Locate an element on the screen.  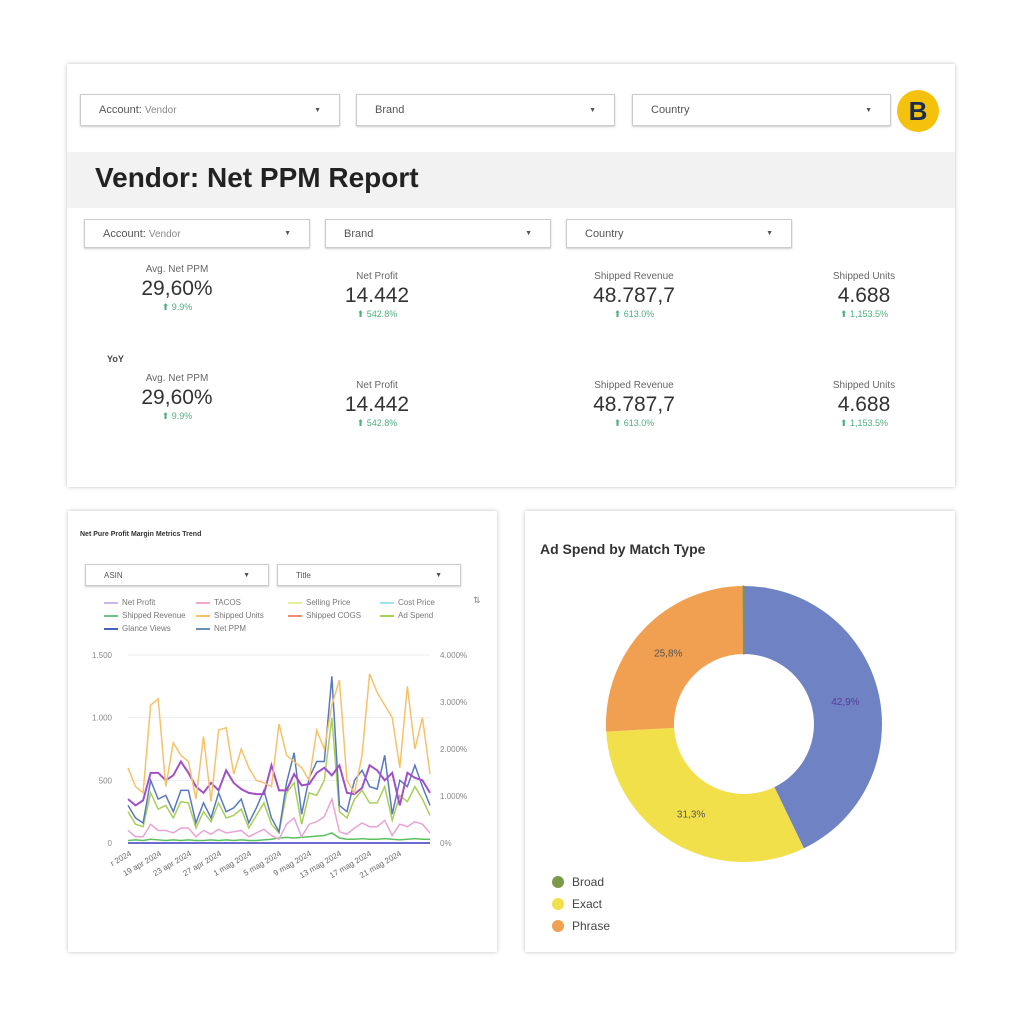
account-filter-dropdown: Account: Vendor ▼ is located at coordinates (210, 110).